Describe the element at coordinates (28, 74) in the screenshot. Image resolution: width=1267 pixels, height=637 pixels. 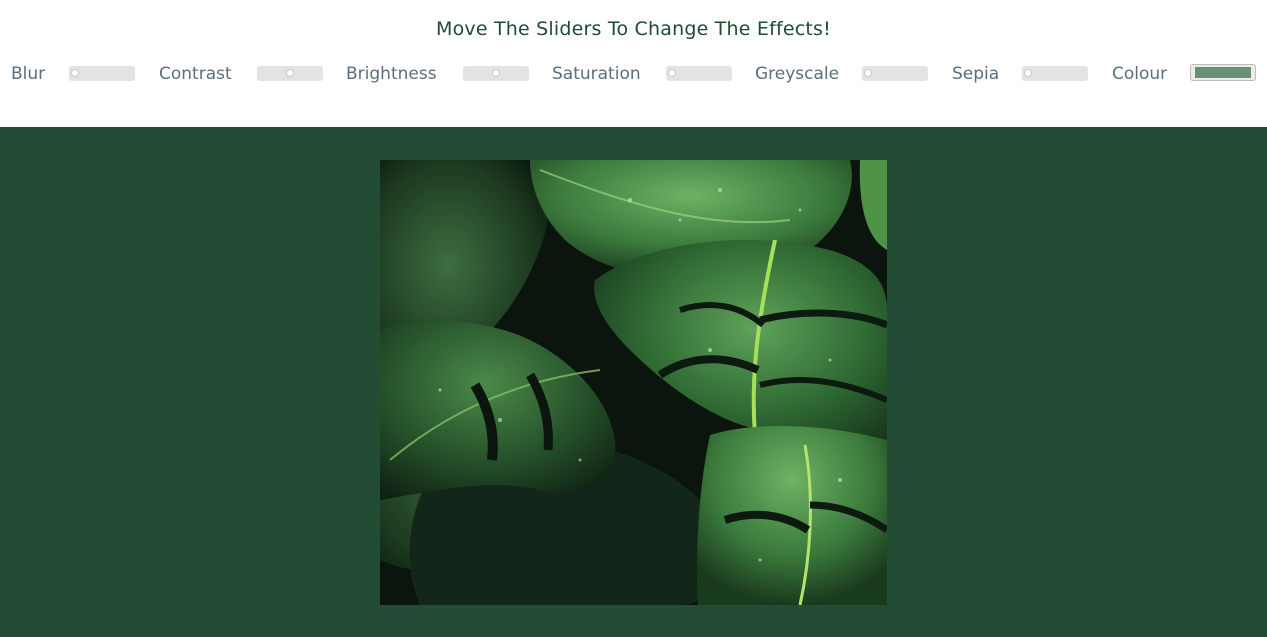
I see `blur-label: Blur` at that location.